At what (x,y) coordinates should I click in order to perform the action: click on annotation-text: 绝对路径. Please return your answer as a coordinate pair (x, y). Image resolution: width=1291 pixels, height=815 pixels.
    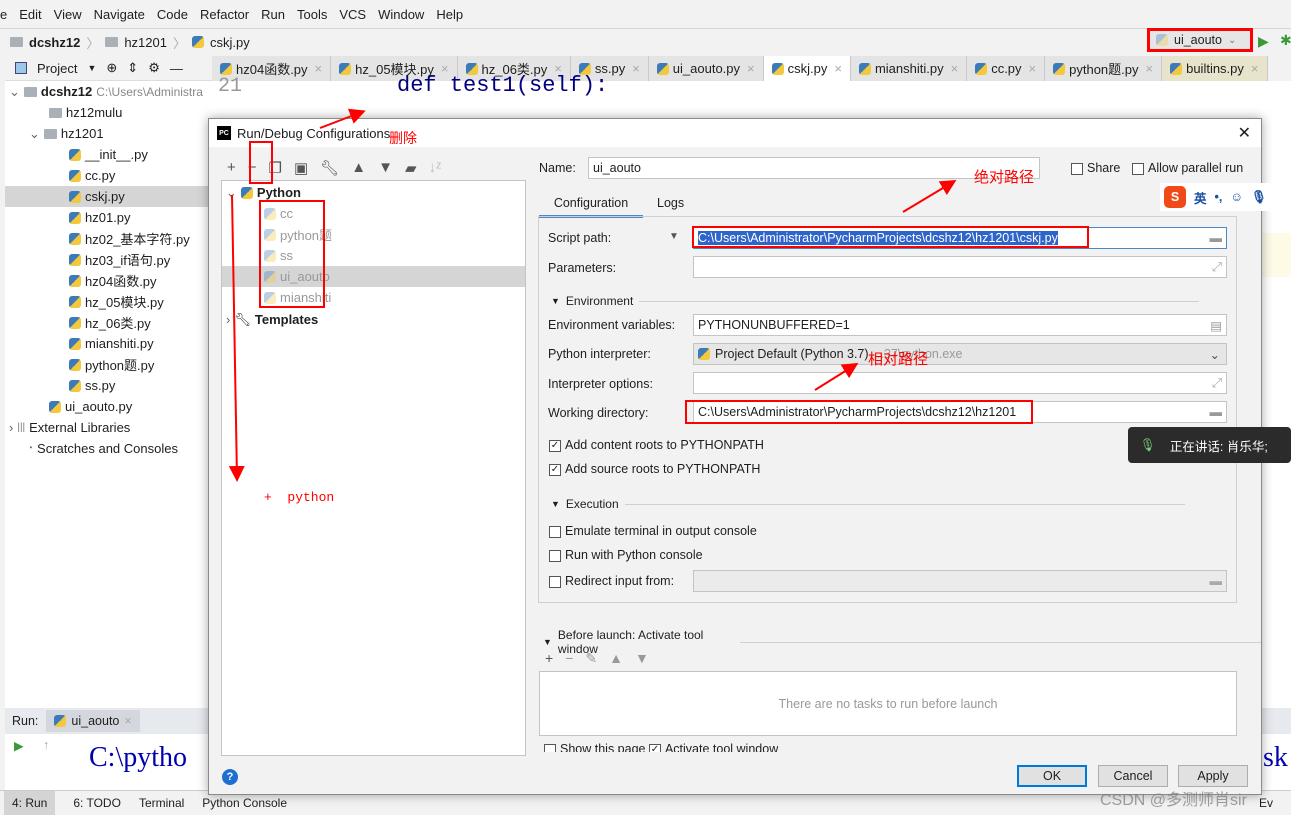
    Looking at the image, I should click on (1004, 177).